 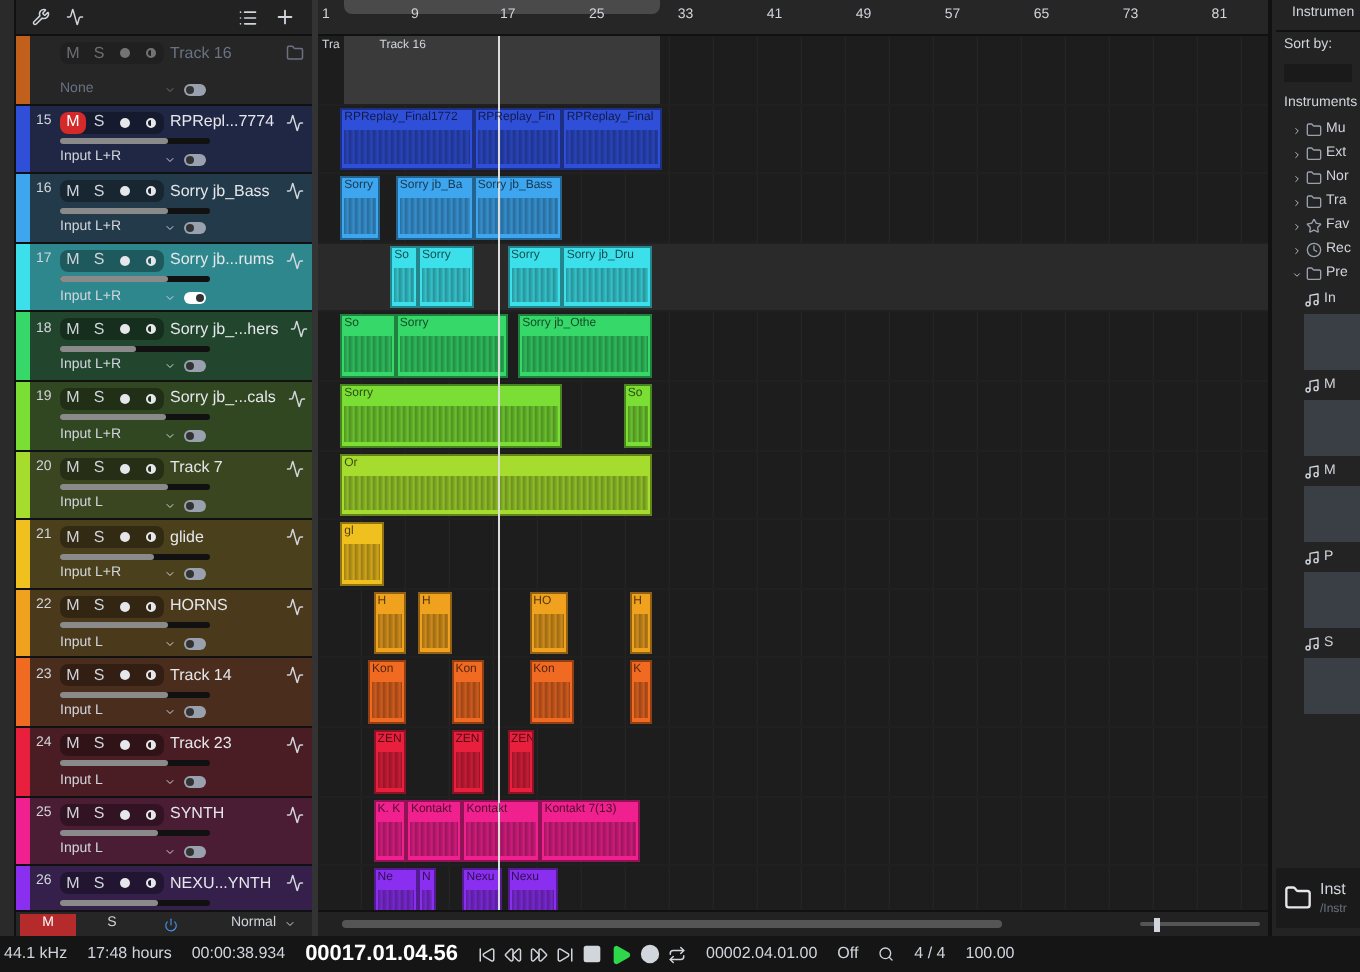 I want to click on fast-forward-icon, so click(x=539, y=954).